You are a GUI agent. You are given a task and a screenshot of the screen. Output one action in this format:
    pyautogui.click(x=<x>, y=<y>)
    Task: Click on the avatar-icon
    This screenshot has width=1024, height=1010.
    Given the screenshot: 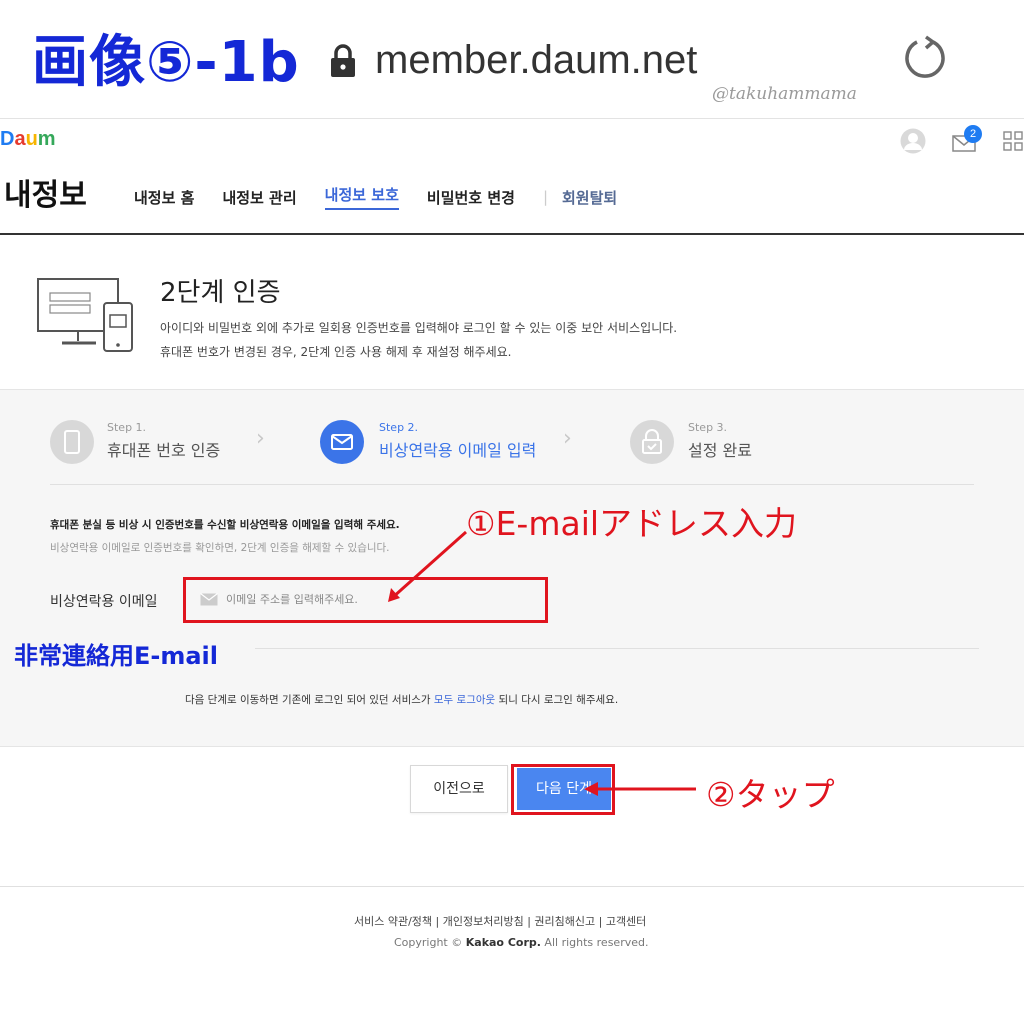 What is the action you would take?
    pyautogui.click(x=913, y=141)
    